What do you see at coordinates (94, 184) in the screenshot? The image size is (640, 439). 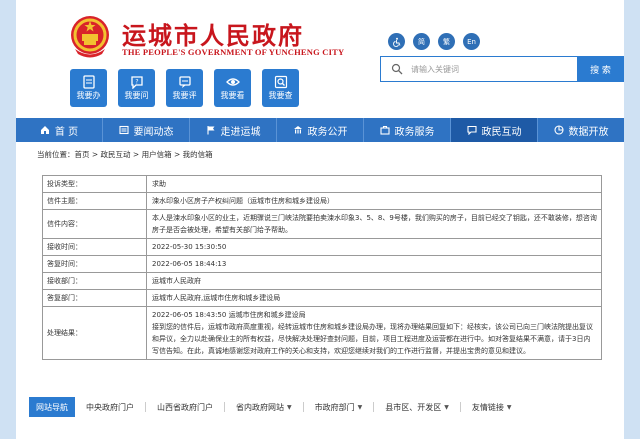 I see `complaint-type-label: 投诉类型：` at bounding box center [94, 184].